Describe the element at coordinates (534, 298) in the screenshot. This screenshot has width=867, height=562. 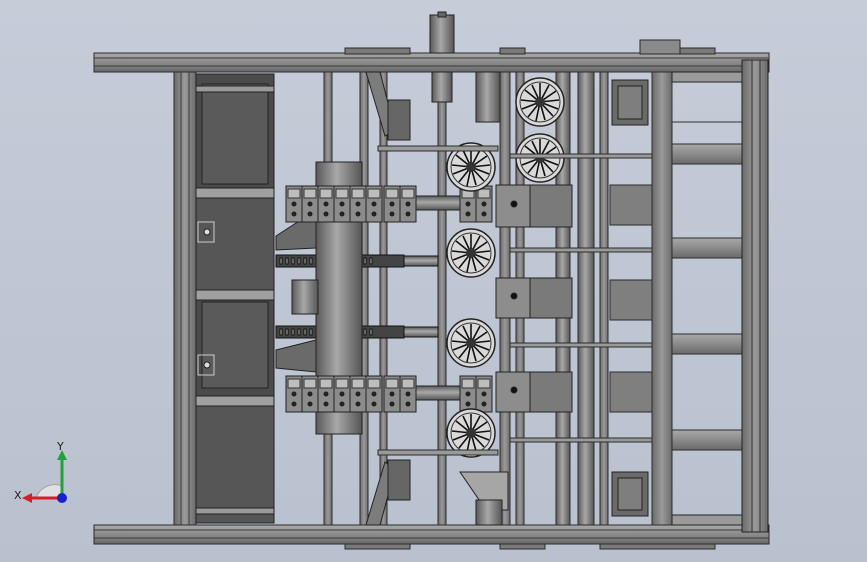
I see `gripper-blocks` at that location.